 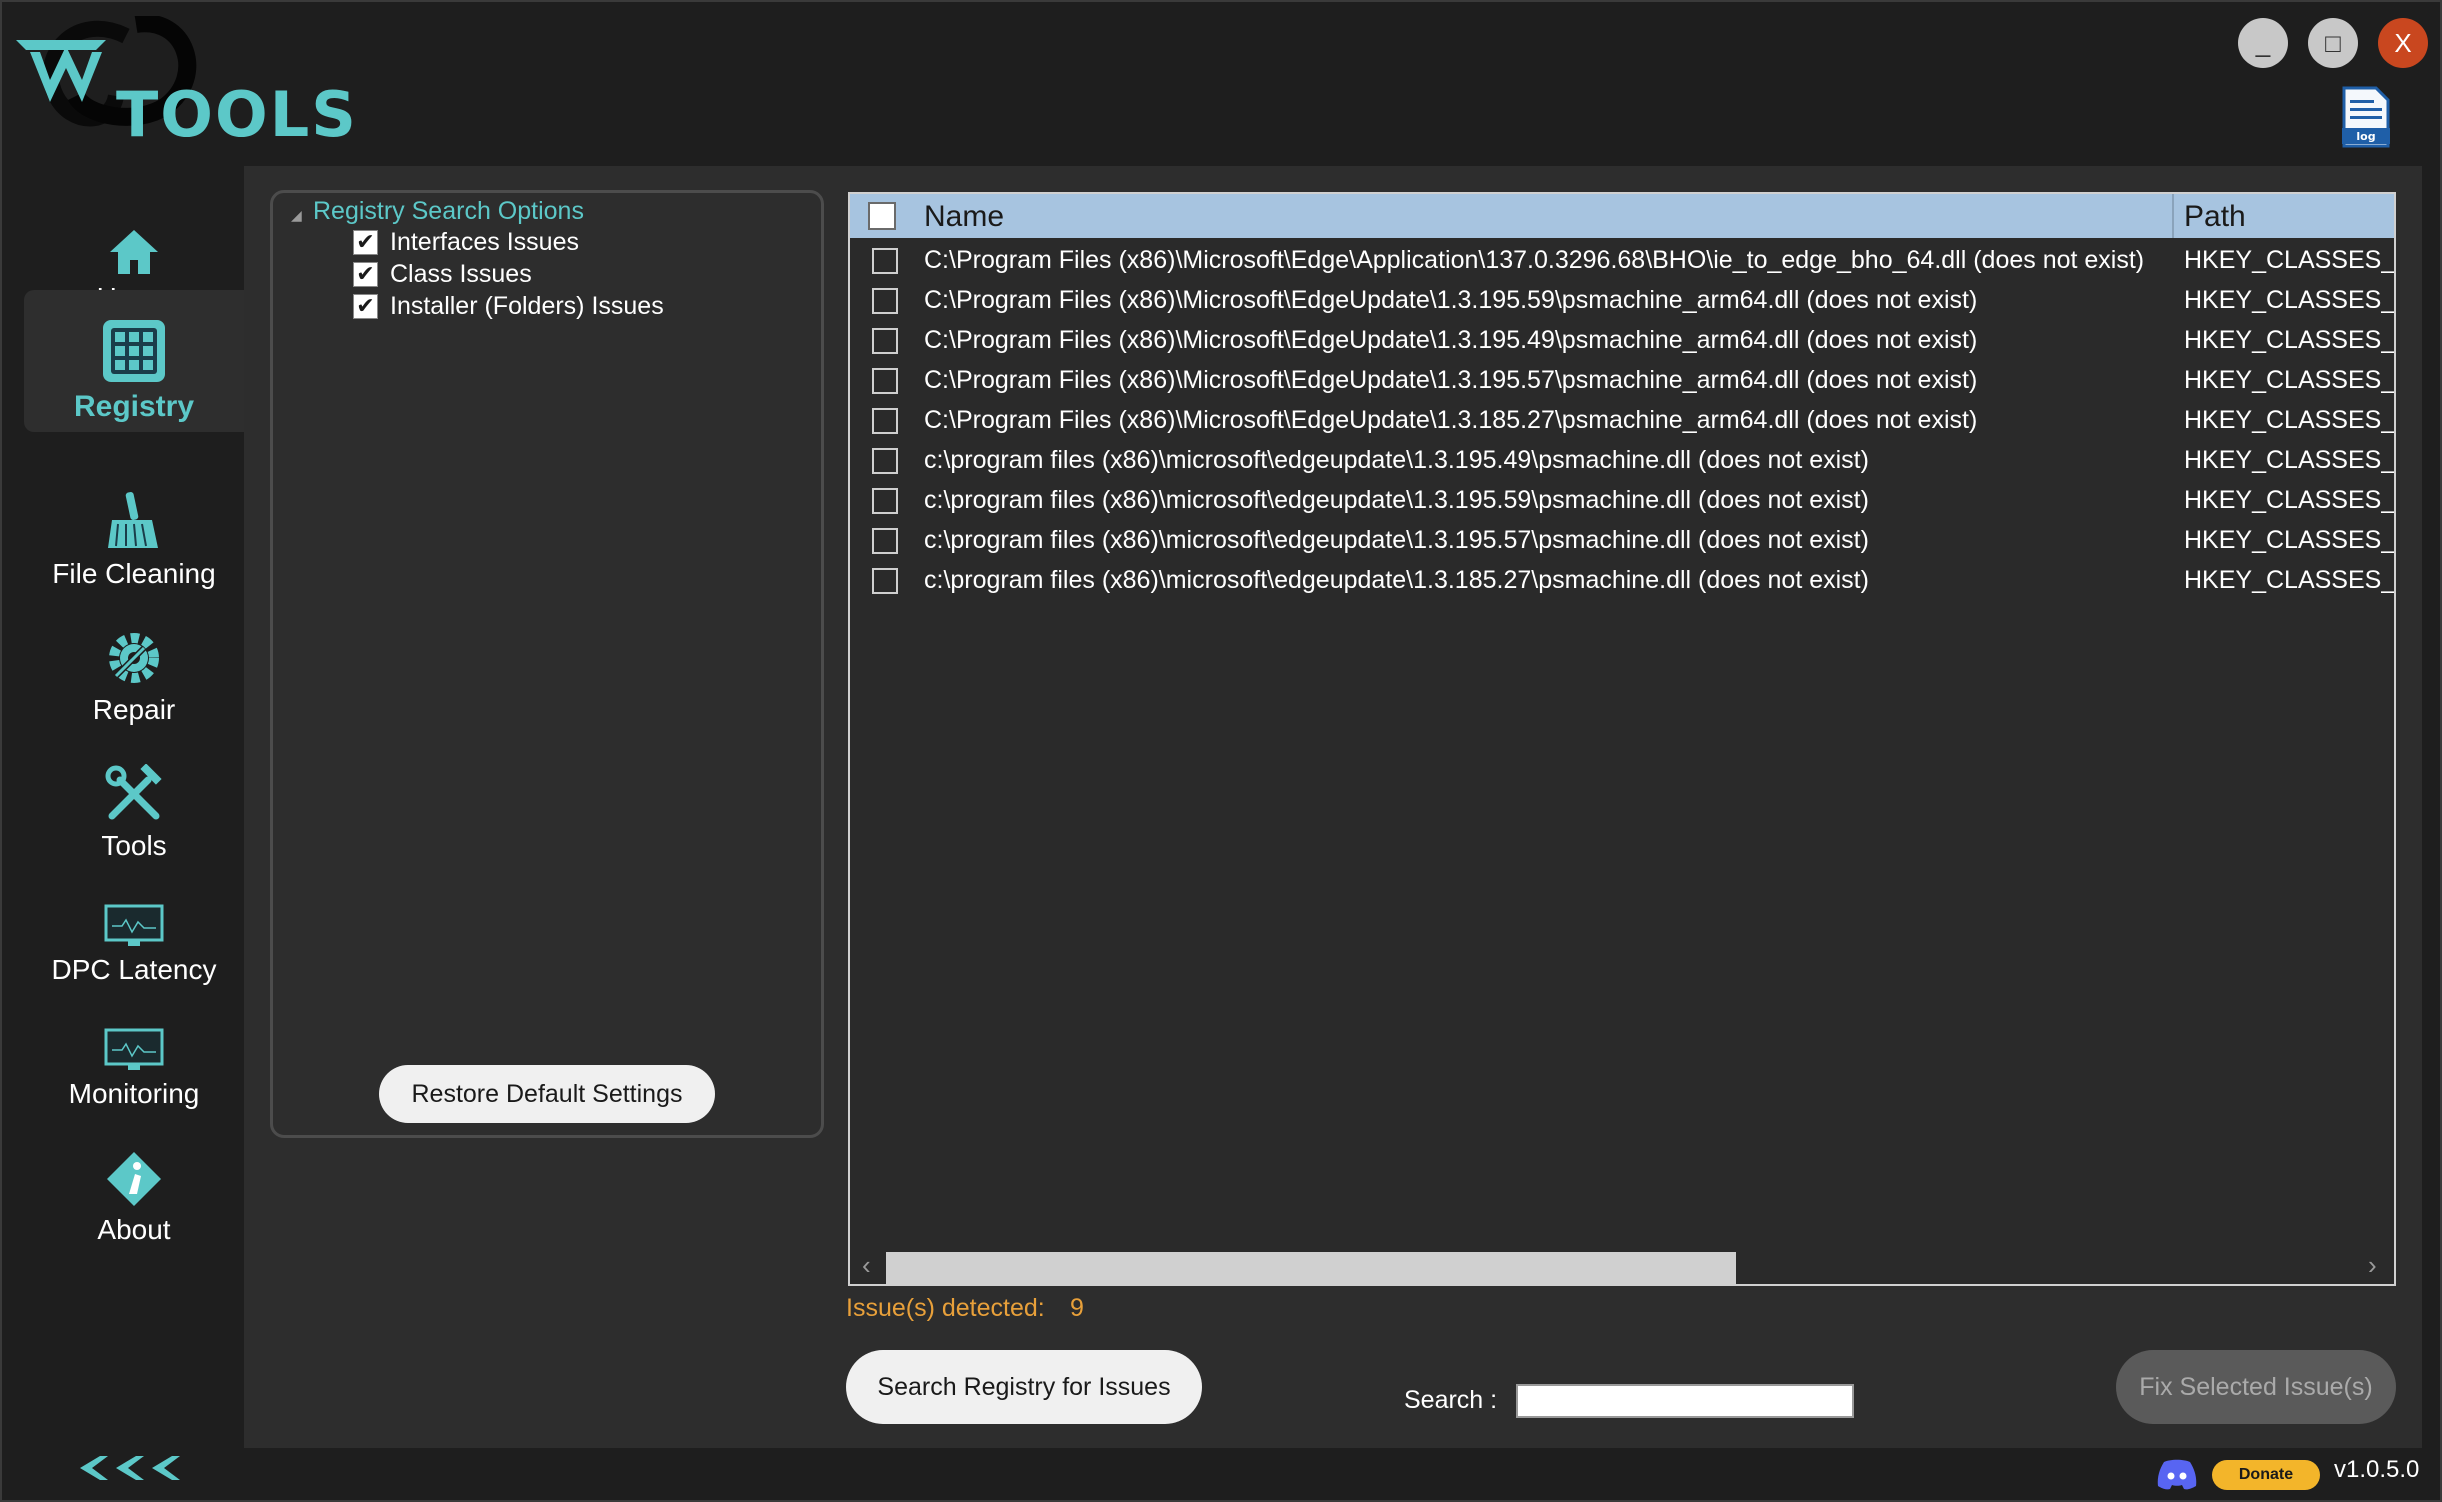 I want to click on select-all-checkbox, so click(x=882, y=216).